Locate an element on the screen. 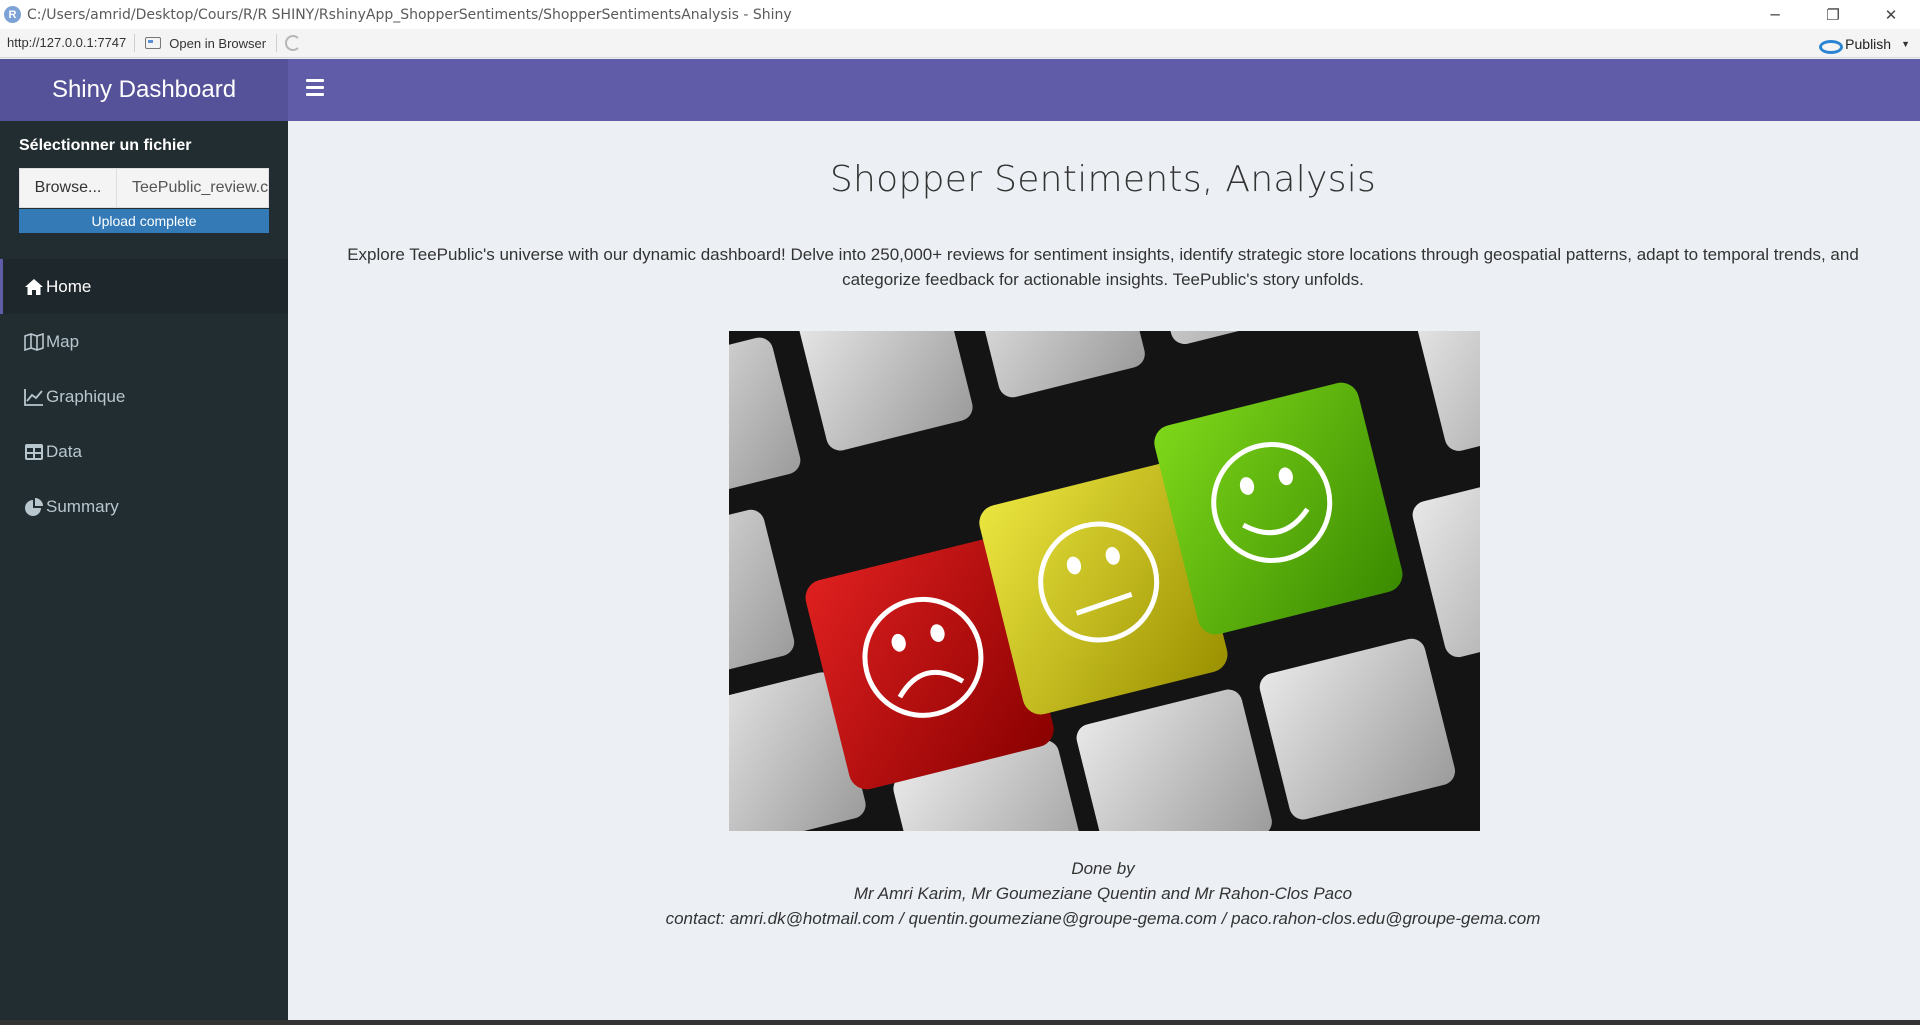 The height and width of the screenshot is (1025, 1920). page-title: Shopper Sentiments, Analysis is located at coordinates (1103, 179).